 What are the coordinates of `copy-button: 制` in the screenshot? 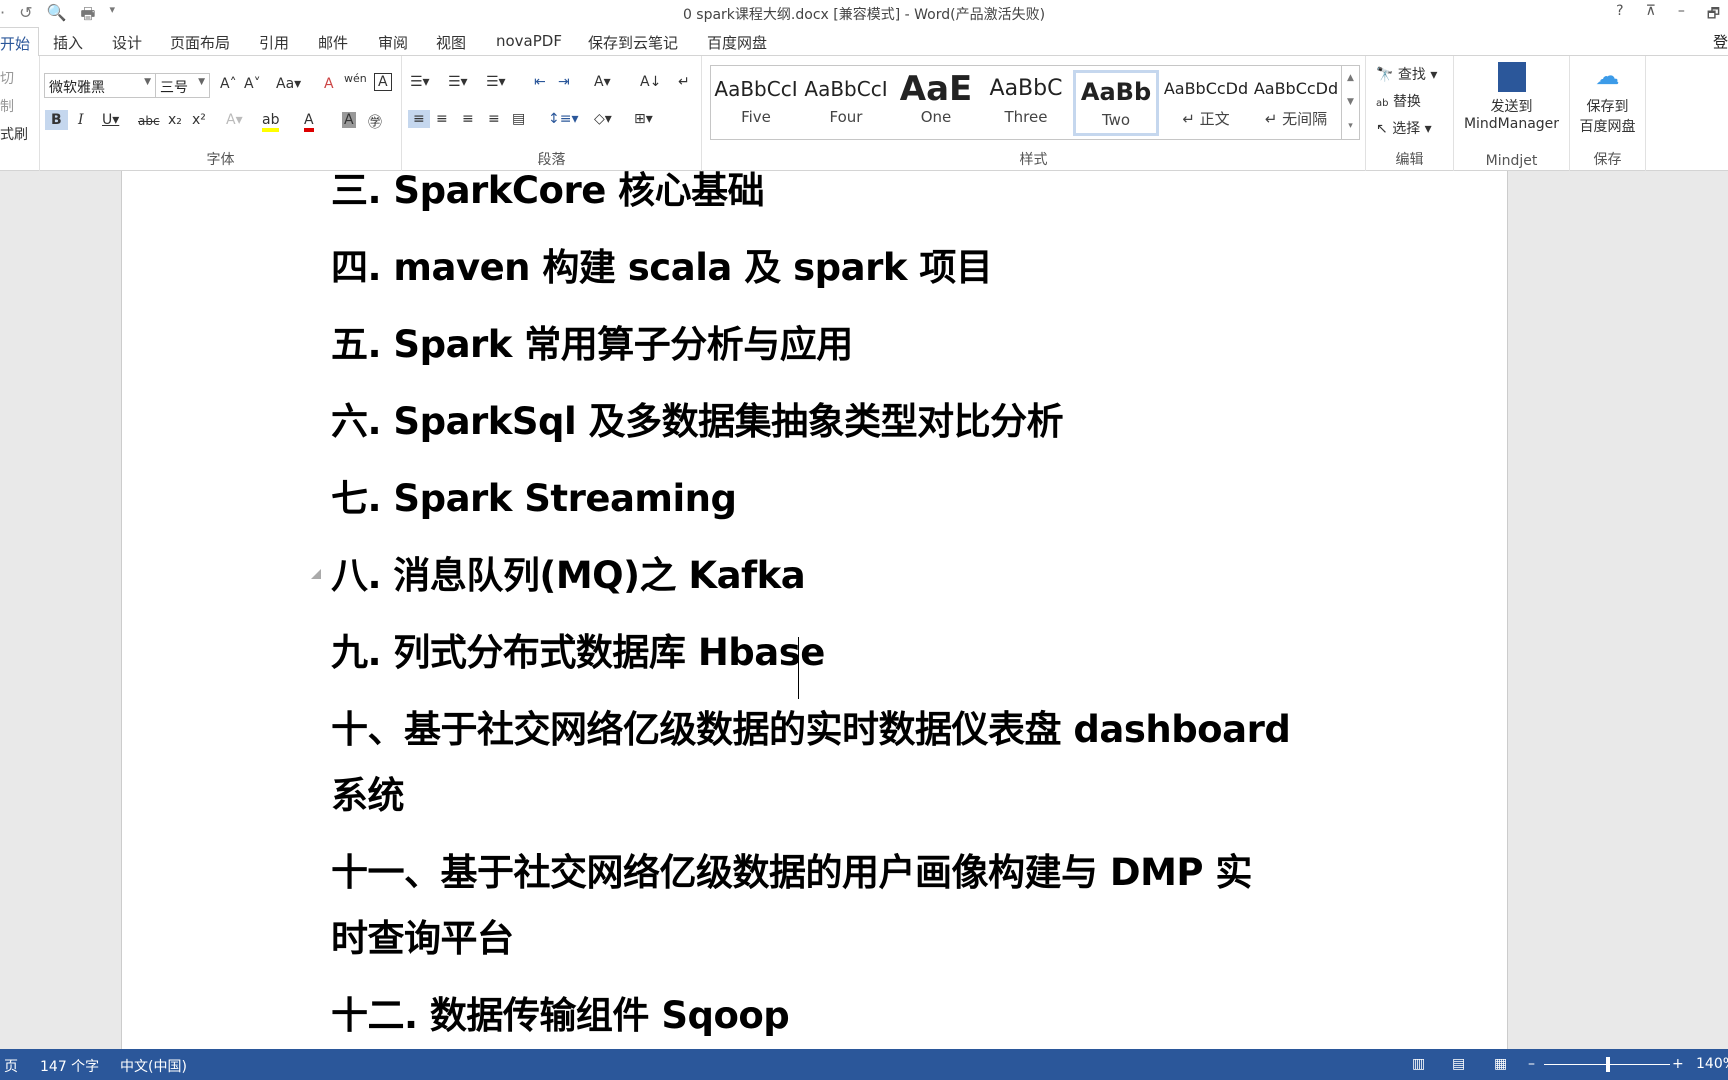 It's located at (7, 106).